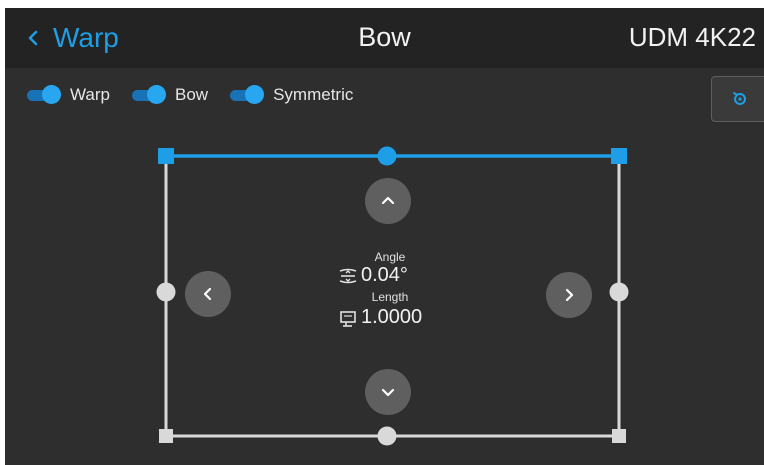 The height and width of the screenshot is (465, 764). I want to click on move-down-button, so click(388, 392).